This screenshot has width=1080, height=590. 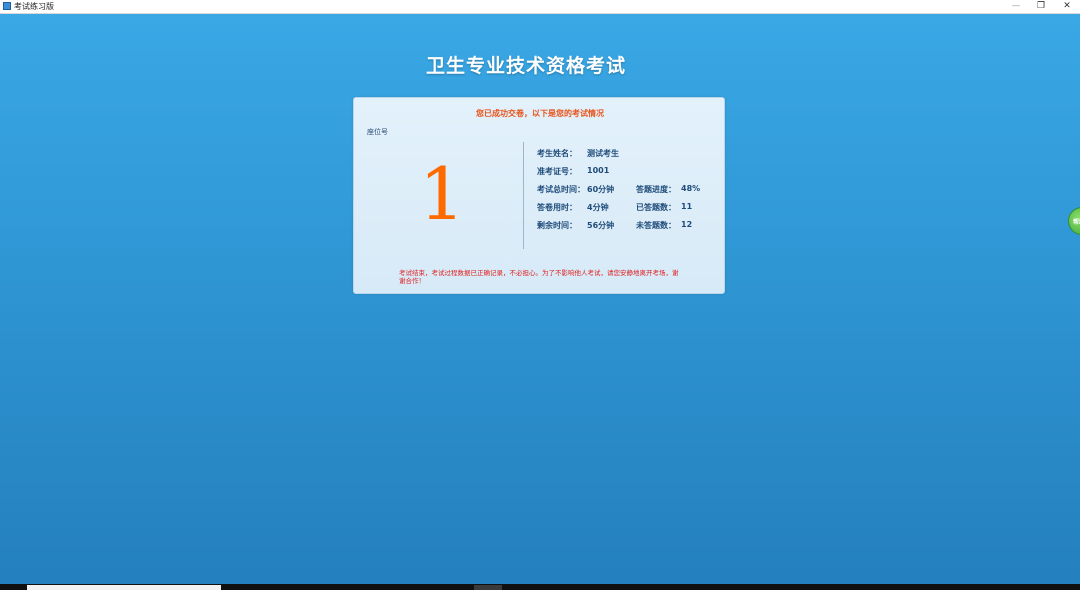 What do you see at coordinates (603, 153) in the screenshot?
I see `name-value: 测试考生` at bounding box center [603, 153].